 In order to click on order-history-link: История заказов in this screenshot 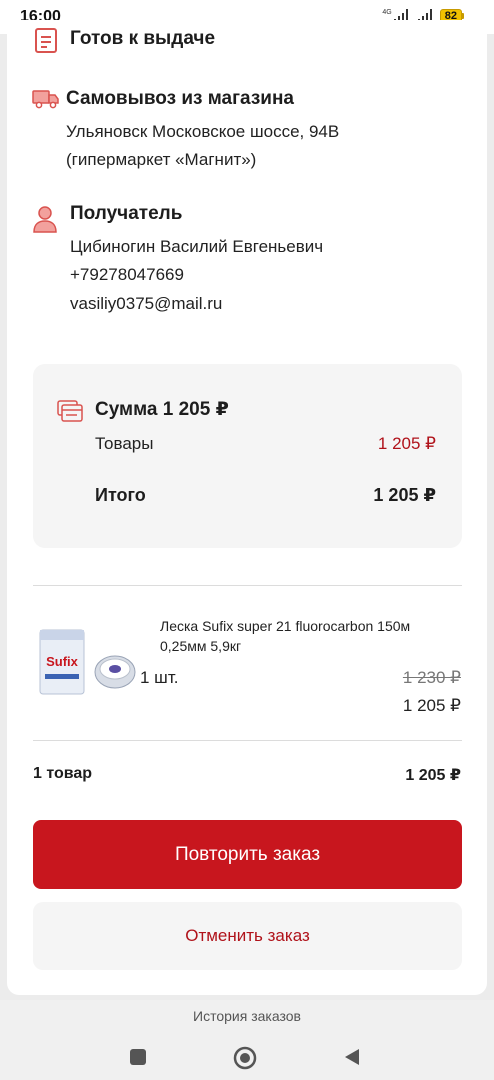, I will do `click(247, 1016)`.